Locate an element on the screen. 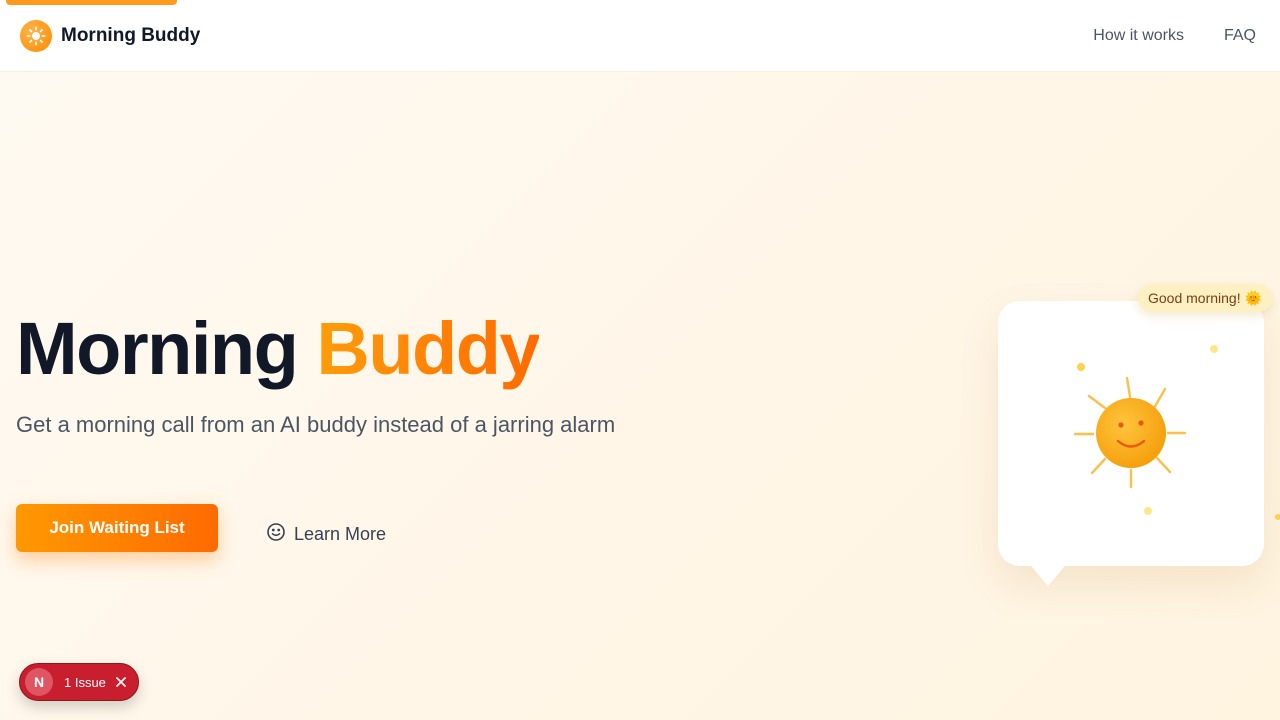  hero-title: Morning Buddy is located at coordinates (278, 349).